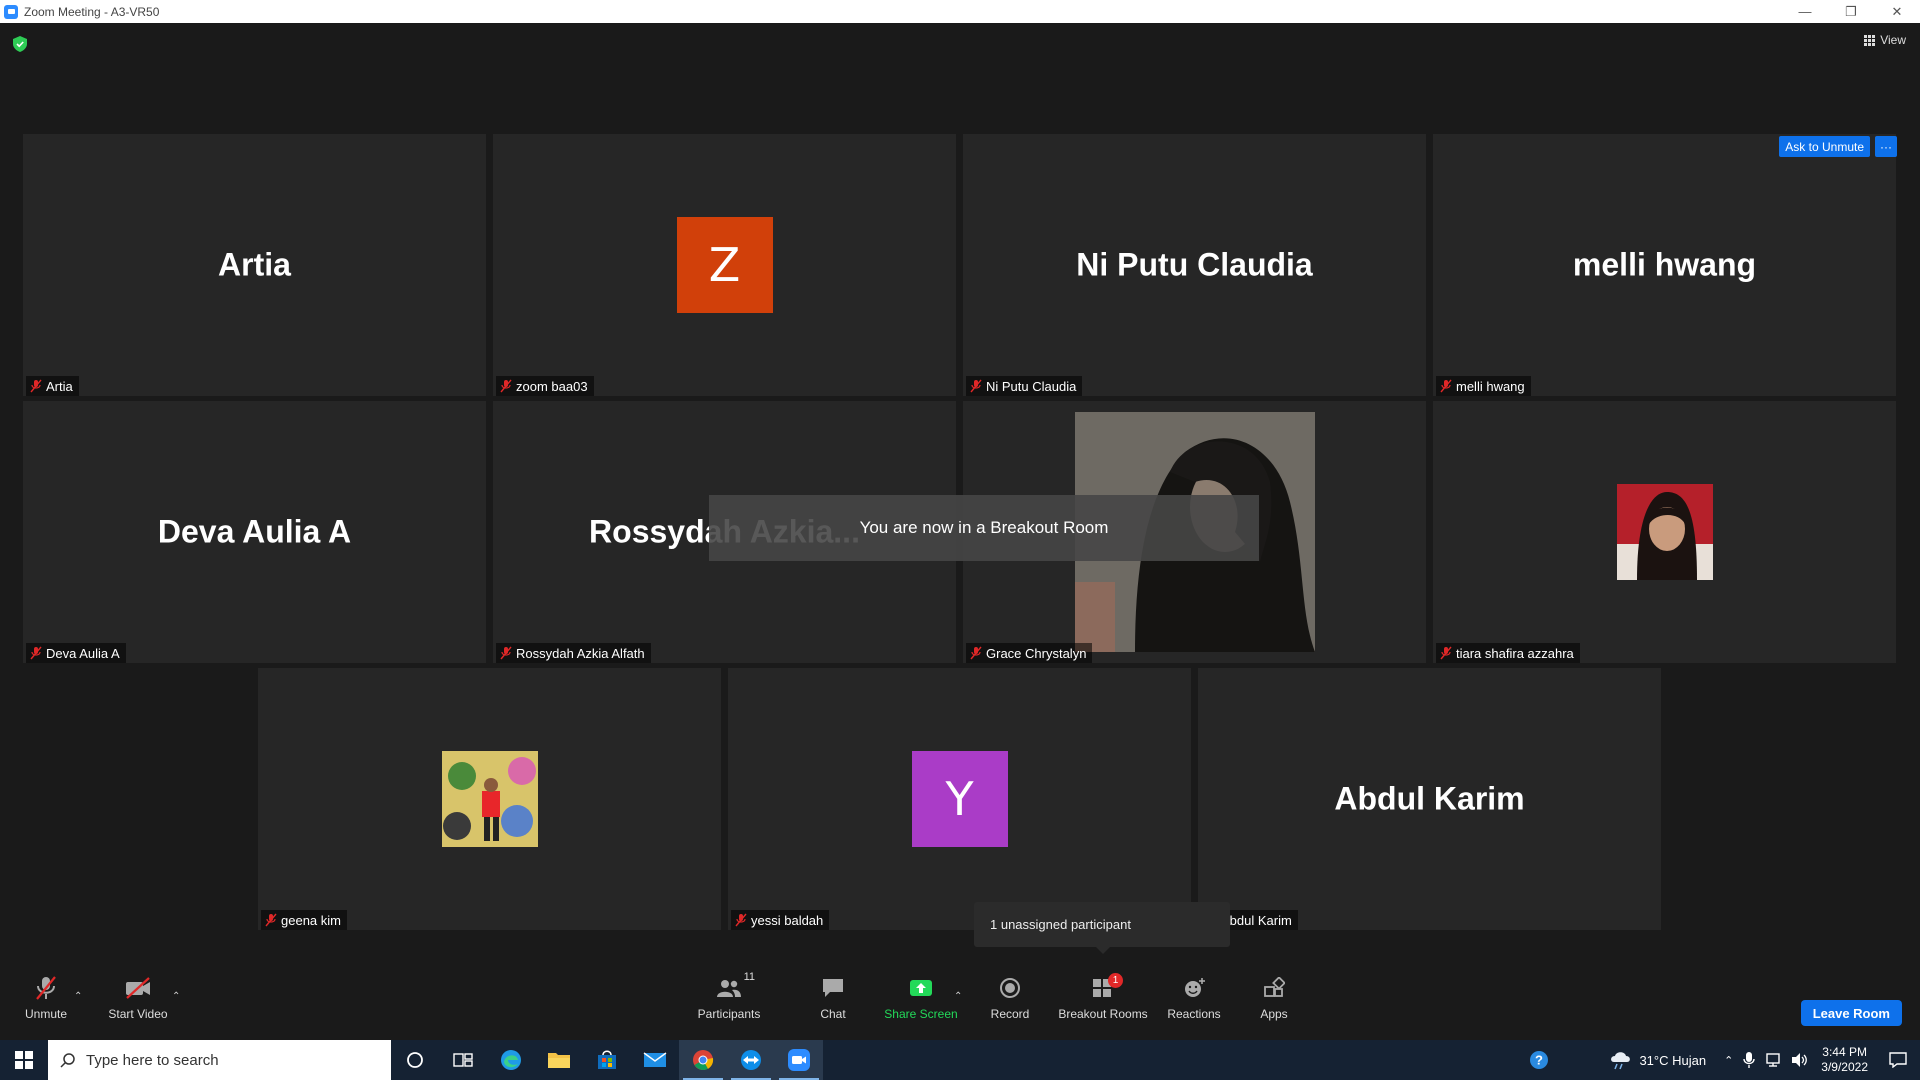 The height and width of the screenshot is (1080, 1920). Describe the element at coordinates (138, 1013) in the screenshot. I see `start-video-label: Start Video` at that location.